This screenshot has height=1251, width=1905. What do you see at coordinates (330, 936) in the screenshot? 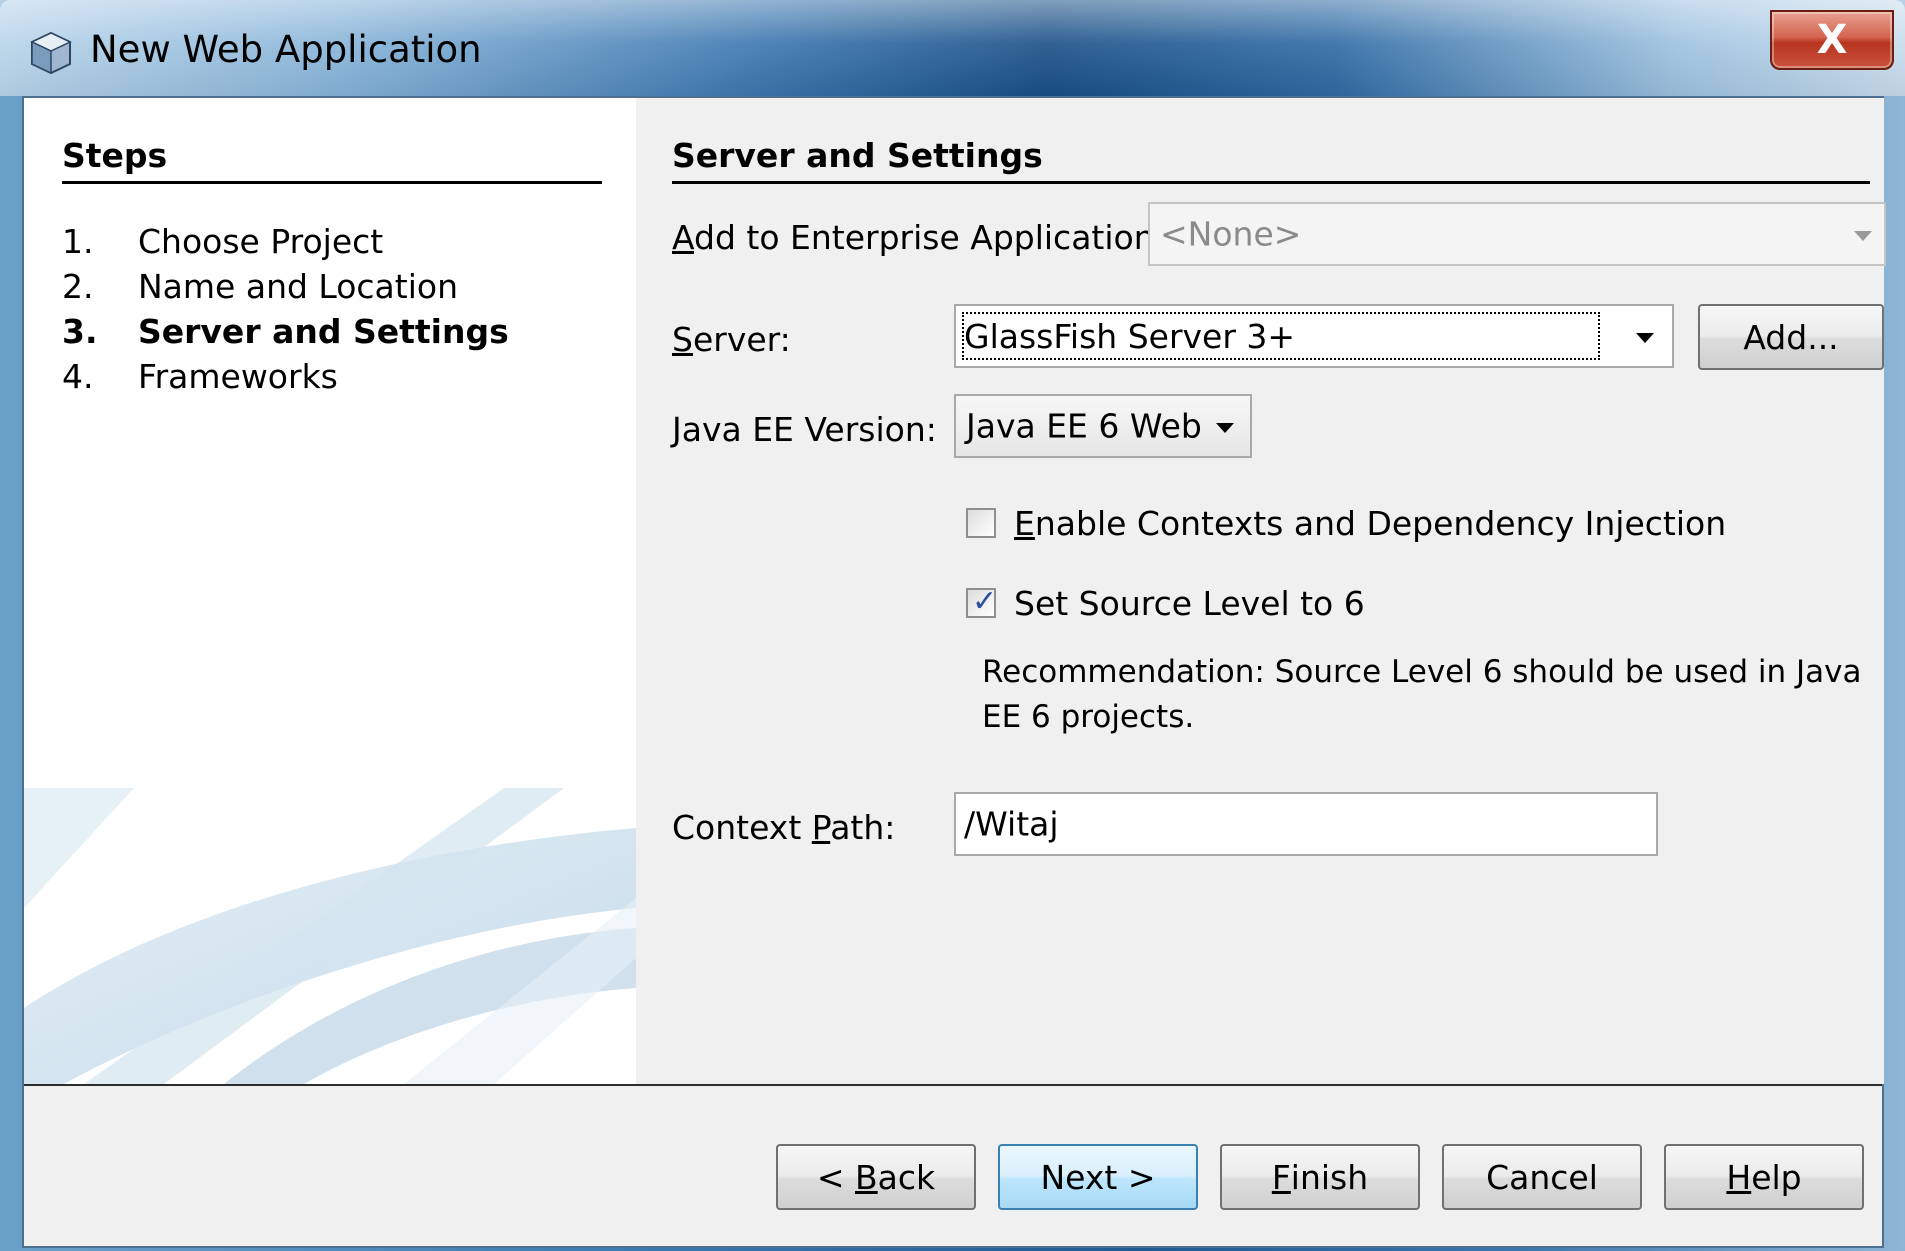
I see `decorative-swoosh` at bounding box center [330, 936].